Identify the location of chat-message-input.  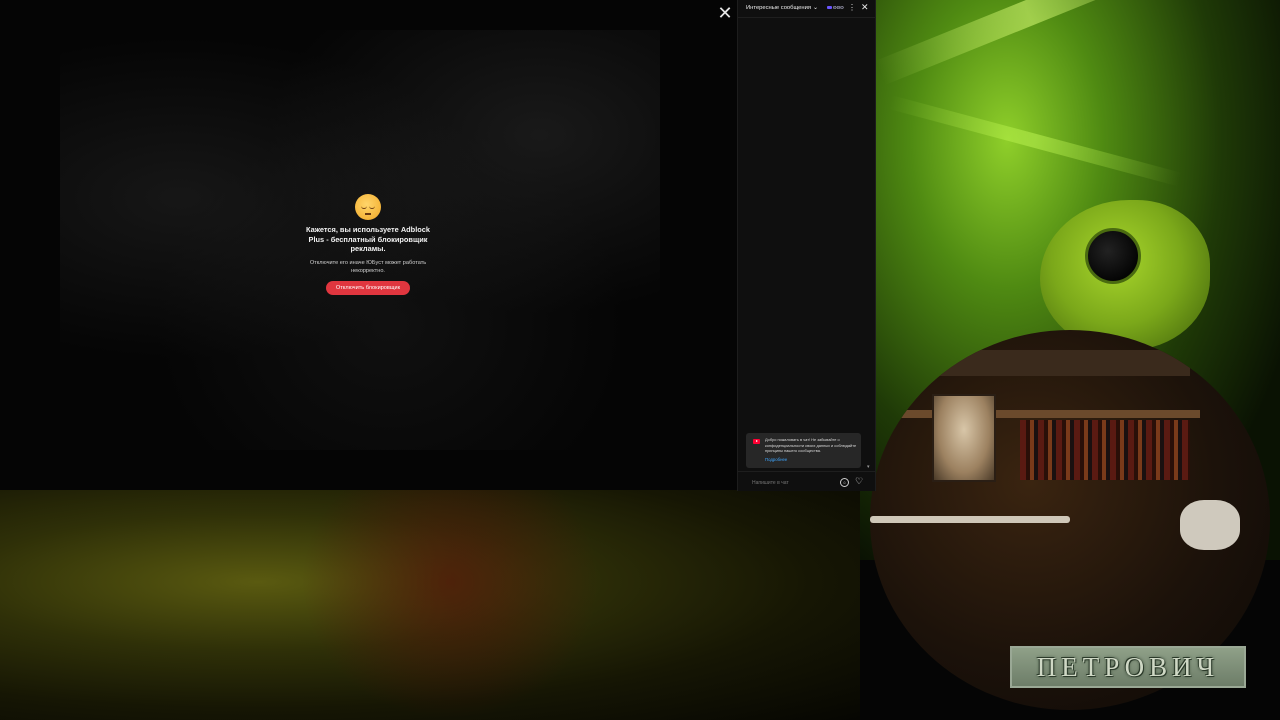
(796, 483).